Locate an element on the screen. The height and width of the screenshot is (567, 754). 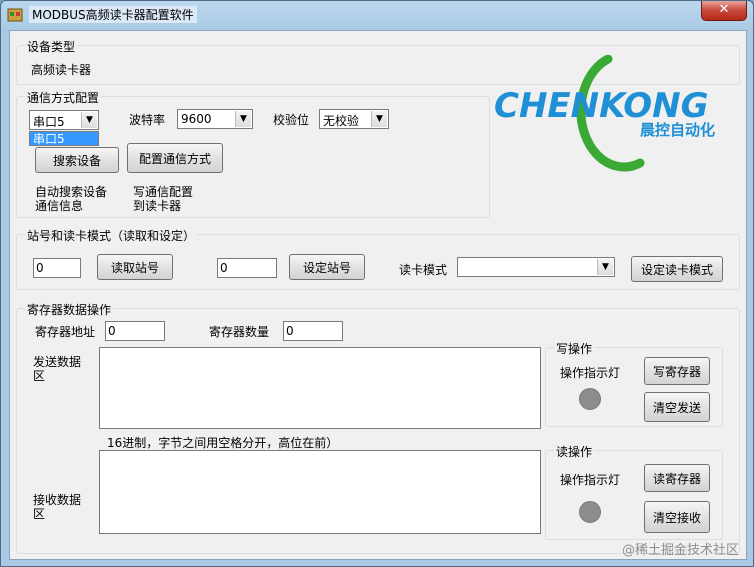
write-ops-group: 写操作 操作指示灯 写寄存器 清空发送 is located at coordinates (634, 383).